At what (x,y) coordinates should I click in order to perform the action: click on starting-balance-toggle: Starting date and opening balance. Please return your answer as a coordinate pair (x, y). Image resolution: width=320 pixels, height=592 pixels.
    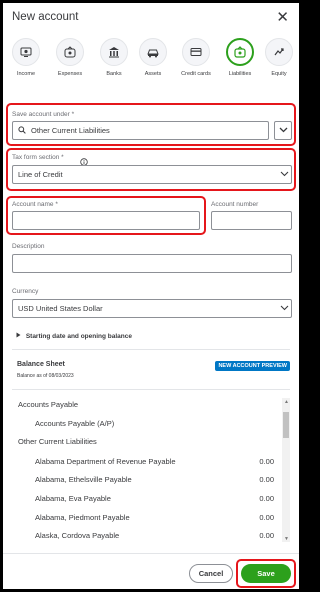
    Looking at the image, I should click on (74, 336).